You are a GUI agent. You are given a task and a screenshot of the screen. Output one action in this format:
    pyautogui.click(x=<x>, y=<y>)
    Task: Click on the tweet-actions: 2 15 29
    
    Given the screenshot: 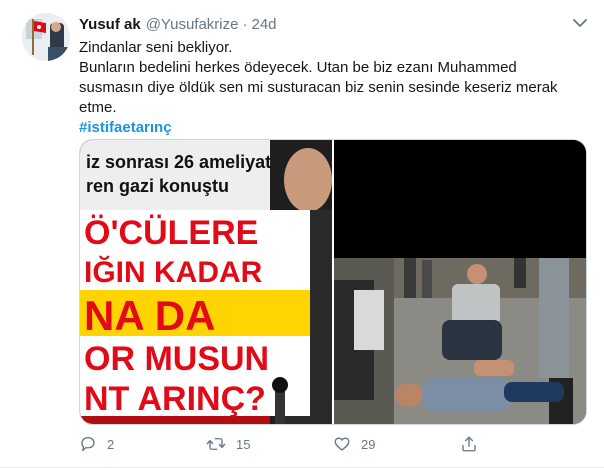 What is the action you would take?
    pyautogui.click(x=334, y=444)
    